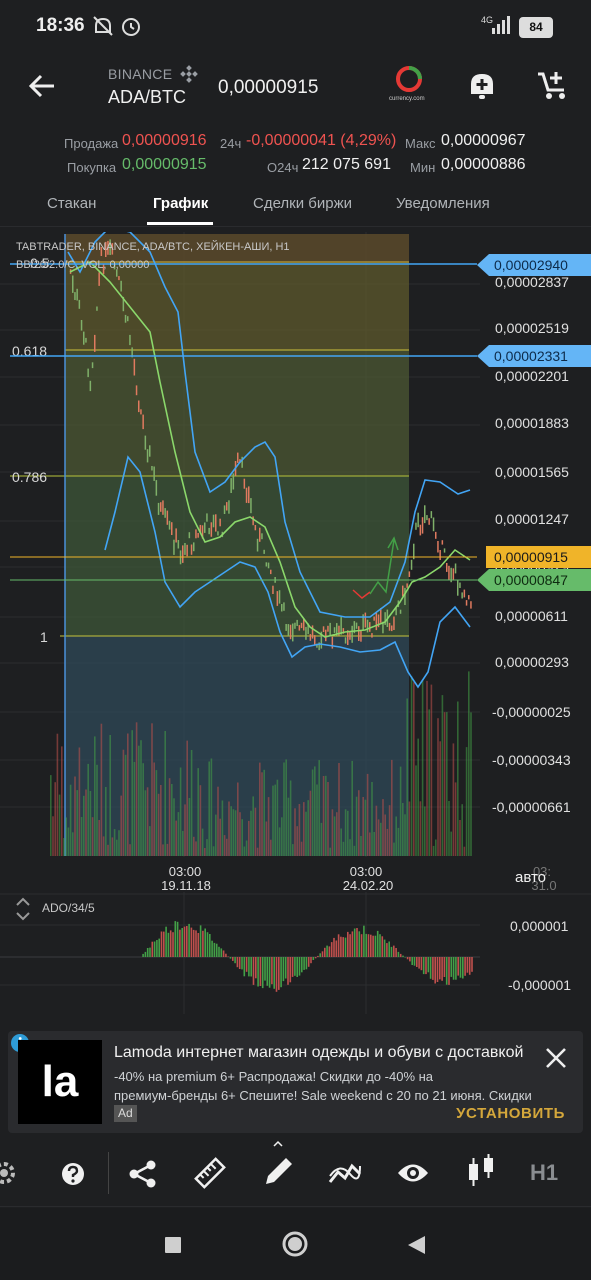 The height and width of the screenshot is (1280, 591). What do you see at coordinates (23, 909) in the screenshot?
I see `resize-handle-icon` at bounding box center [23, 909].